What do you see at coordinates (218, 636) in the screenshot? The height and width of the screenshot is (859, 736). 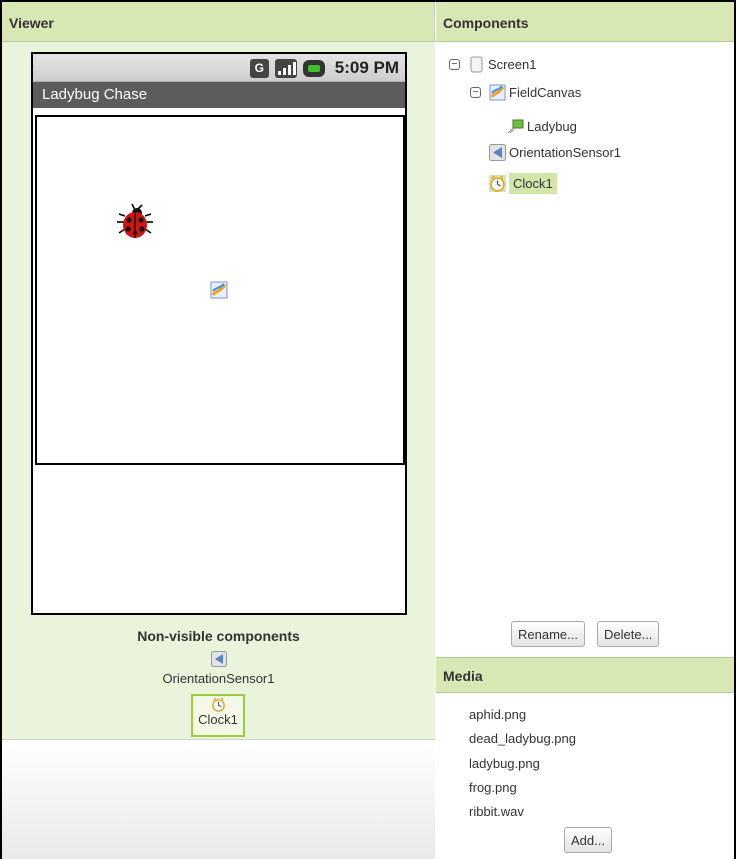 I see `nonvisible-components-title: Non-visible components` at bounding box center [218, 636].